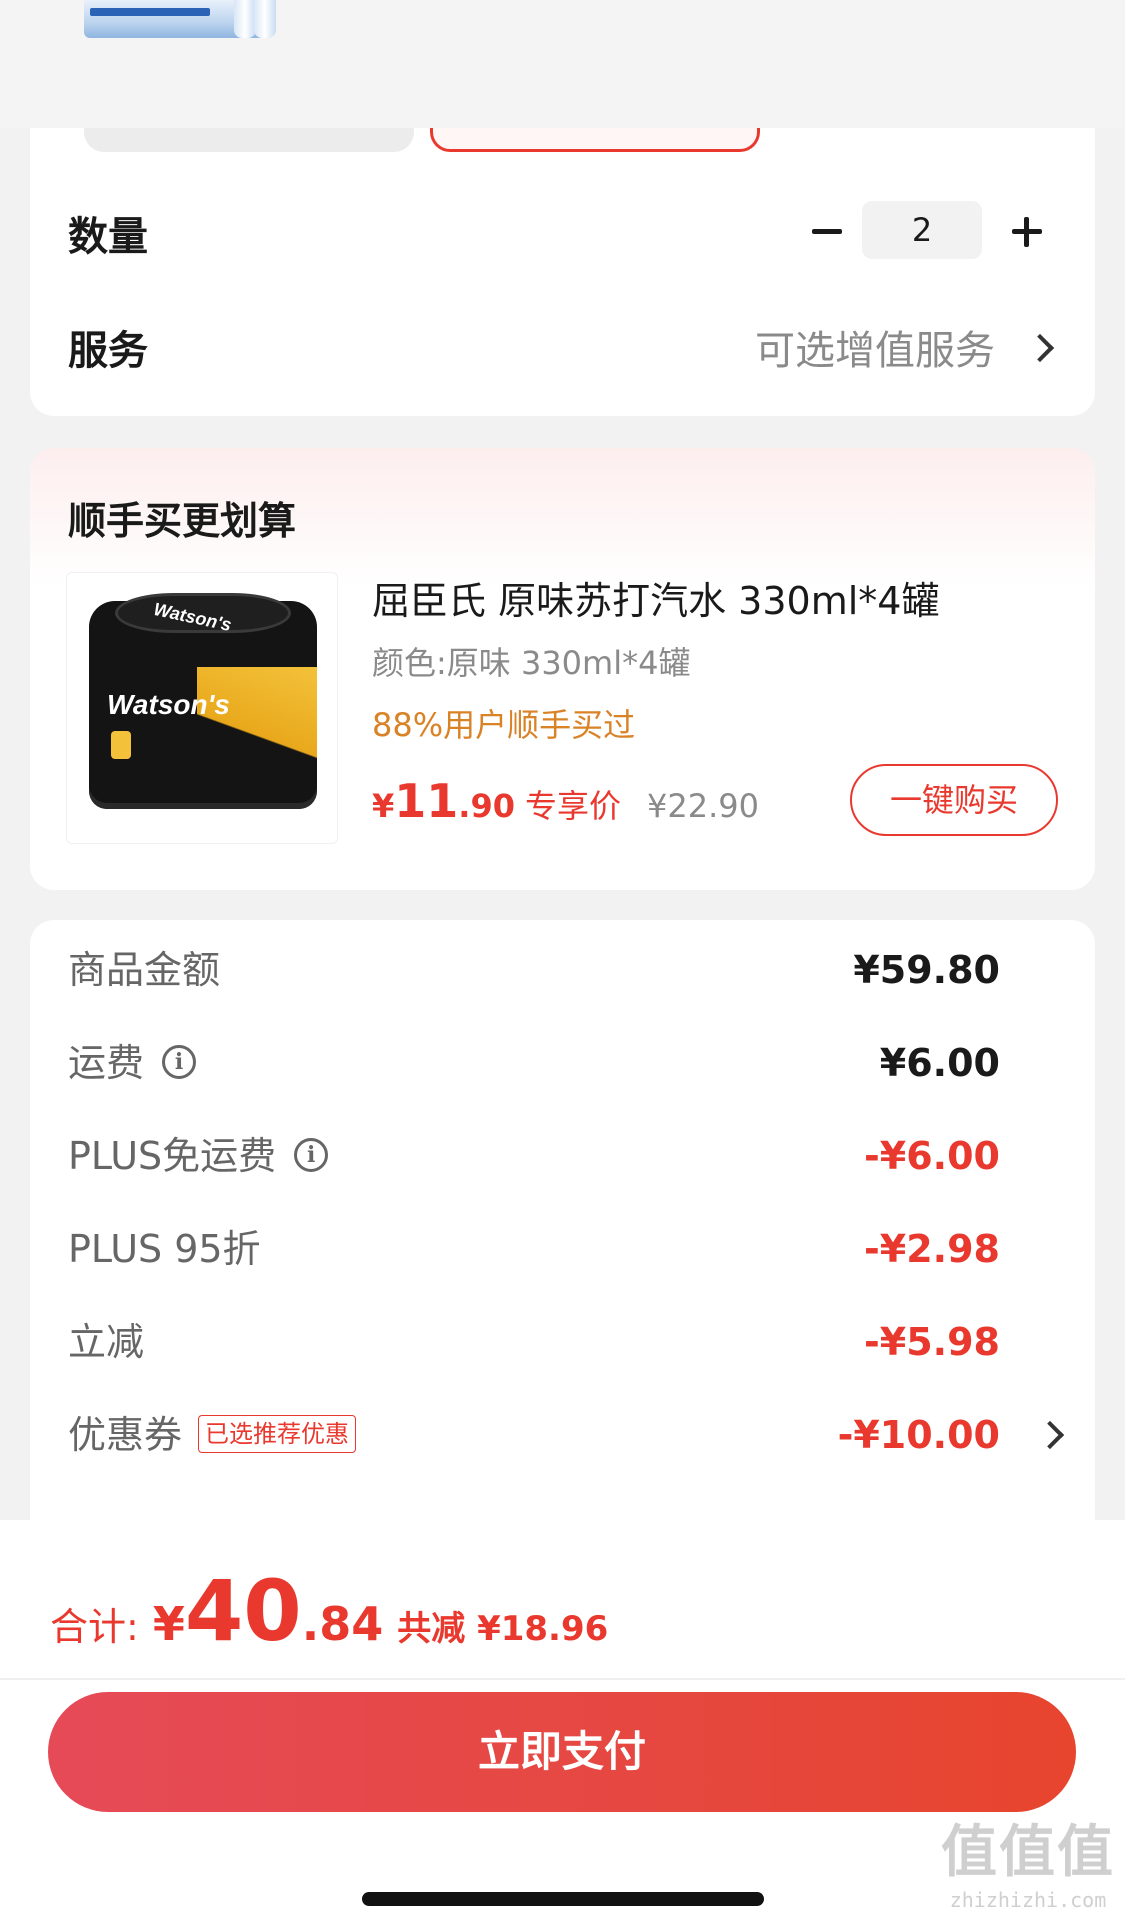 This screenshot has height=1932, width=1125. I want to click on one-click-buy-button: 一键购买, so click(954, 800).